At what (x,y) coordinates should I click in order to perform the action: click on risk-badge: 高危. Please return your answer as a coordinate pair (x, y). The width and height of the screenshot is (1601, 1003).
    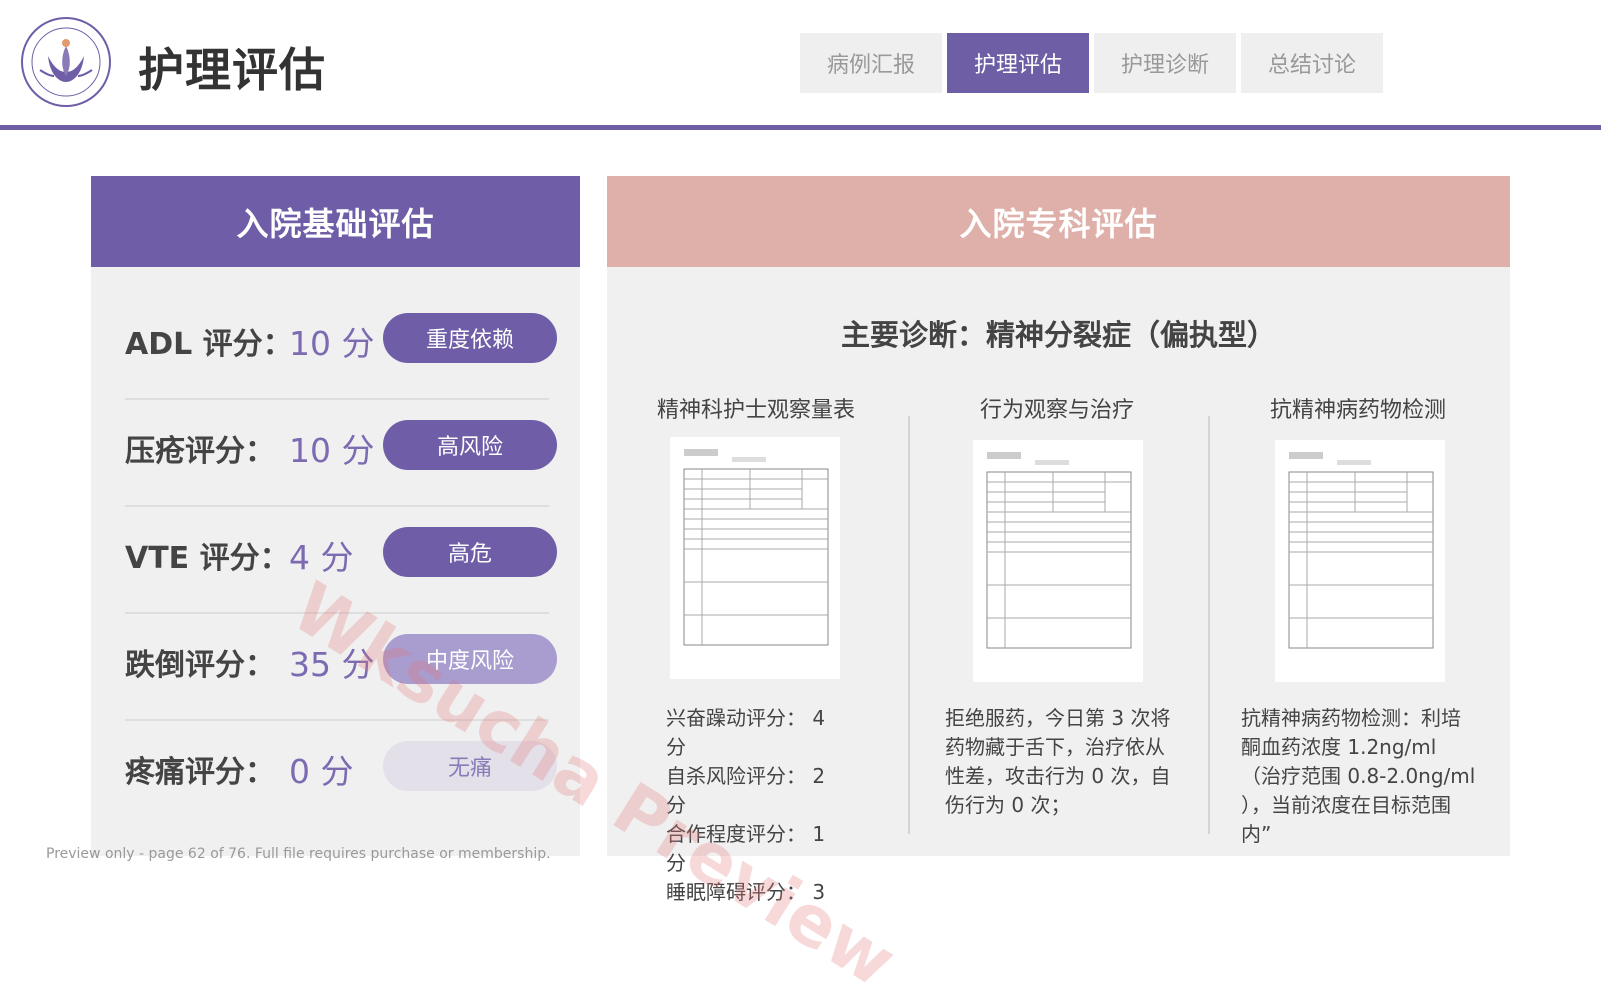
    Looking at the image, I should click on (470, 552).